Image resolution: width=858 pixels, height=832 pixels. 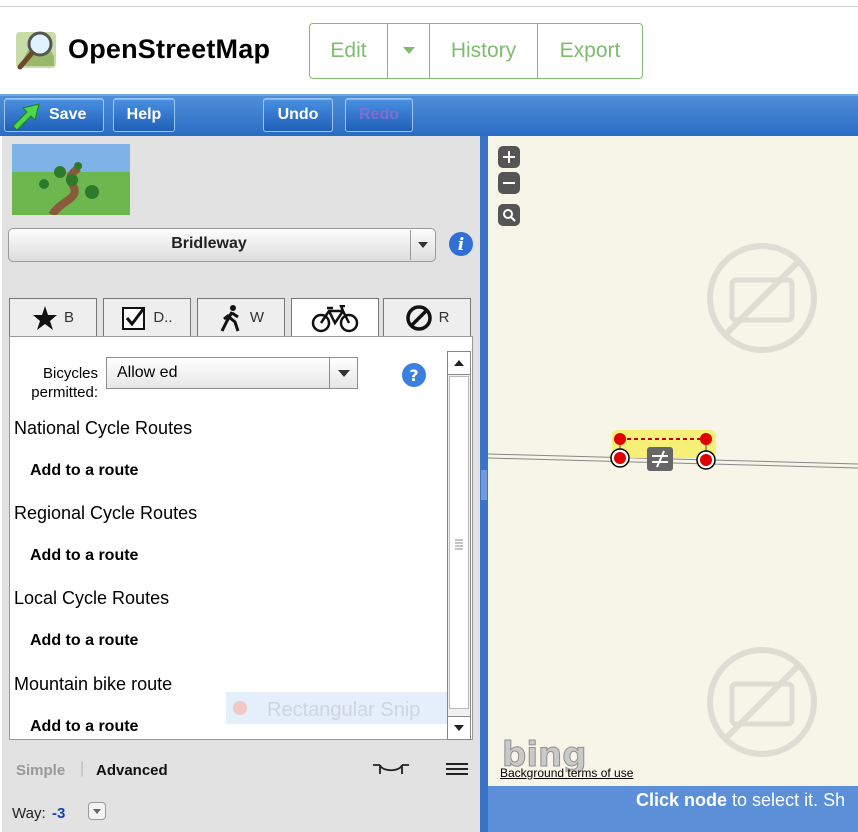 I want to click on help-icon: ?, so click(x=414, y=375).